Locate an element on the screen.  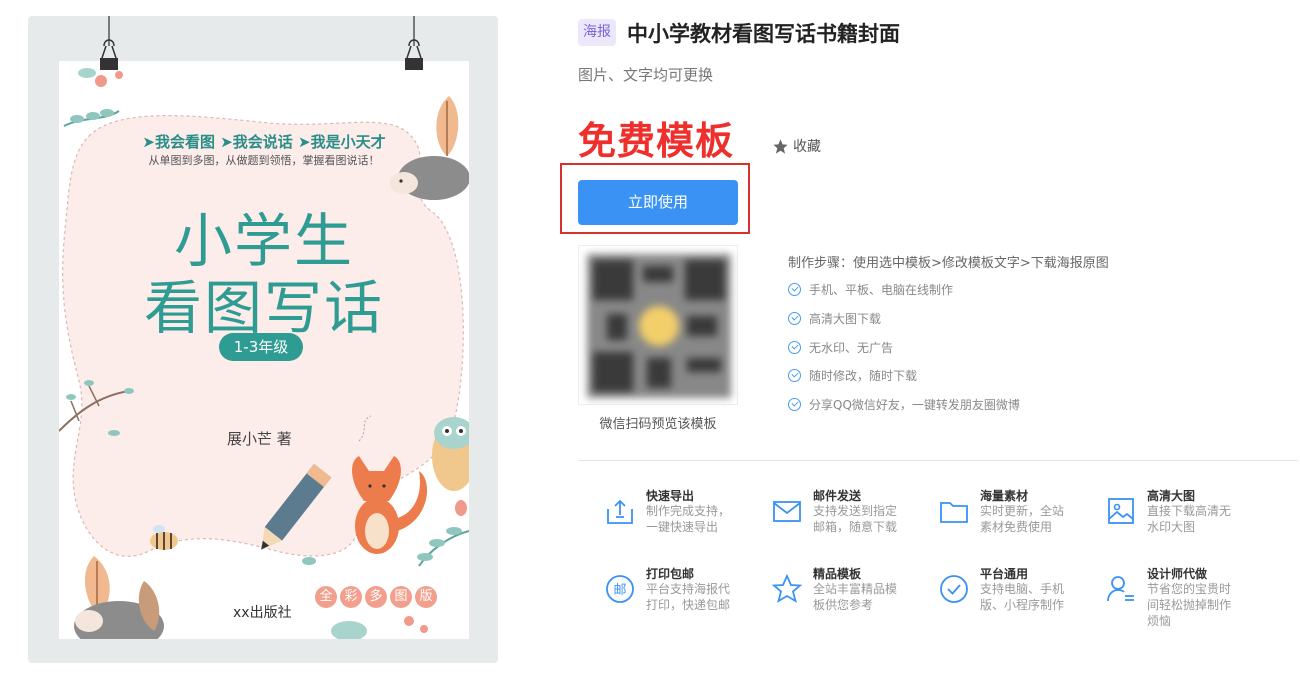
feature-item: 手机、平板、电脑在线制作 is located at coordinates (870, 289).